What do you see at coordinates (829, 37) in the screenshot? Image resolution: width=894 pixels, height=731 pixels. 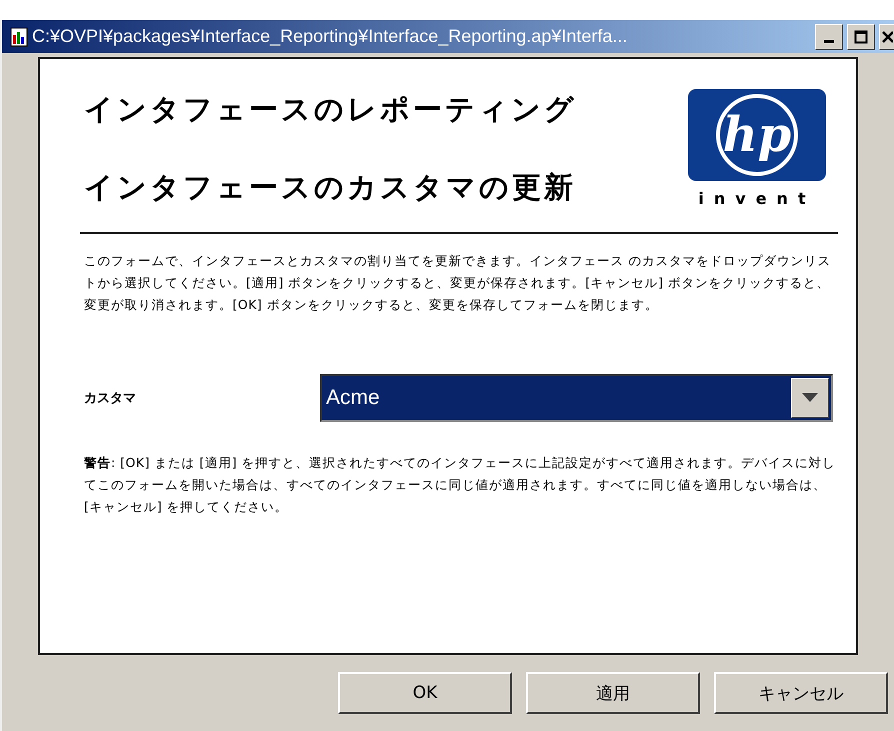 I see `minimize-button` at bounding box center [829, 37].